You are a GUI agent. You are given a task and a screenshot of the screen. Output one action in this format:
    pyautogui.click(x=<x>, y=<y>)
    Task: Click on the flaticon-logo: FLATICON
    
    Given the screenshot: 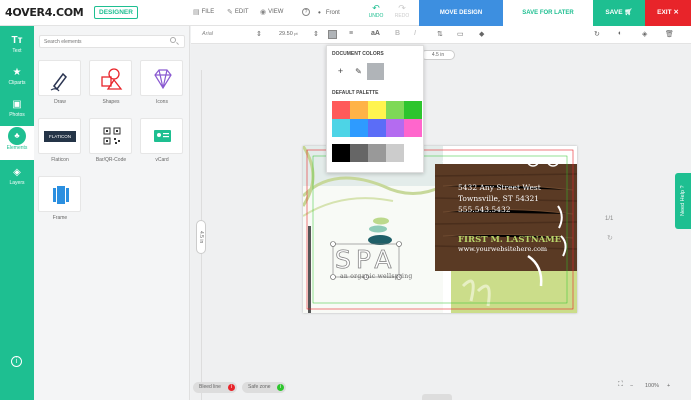 What is the action you would take?
    pyautogui.click(x=60, y=136)
    